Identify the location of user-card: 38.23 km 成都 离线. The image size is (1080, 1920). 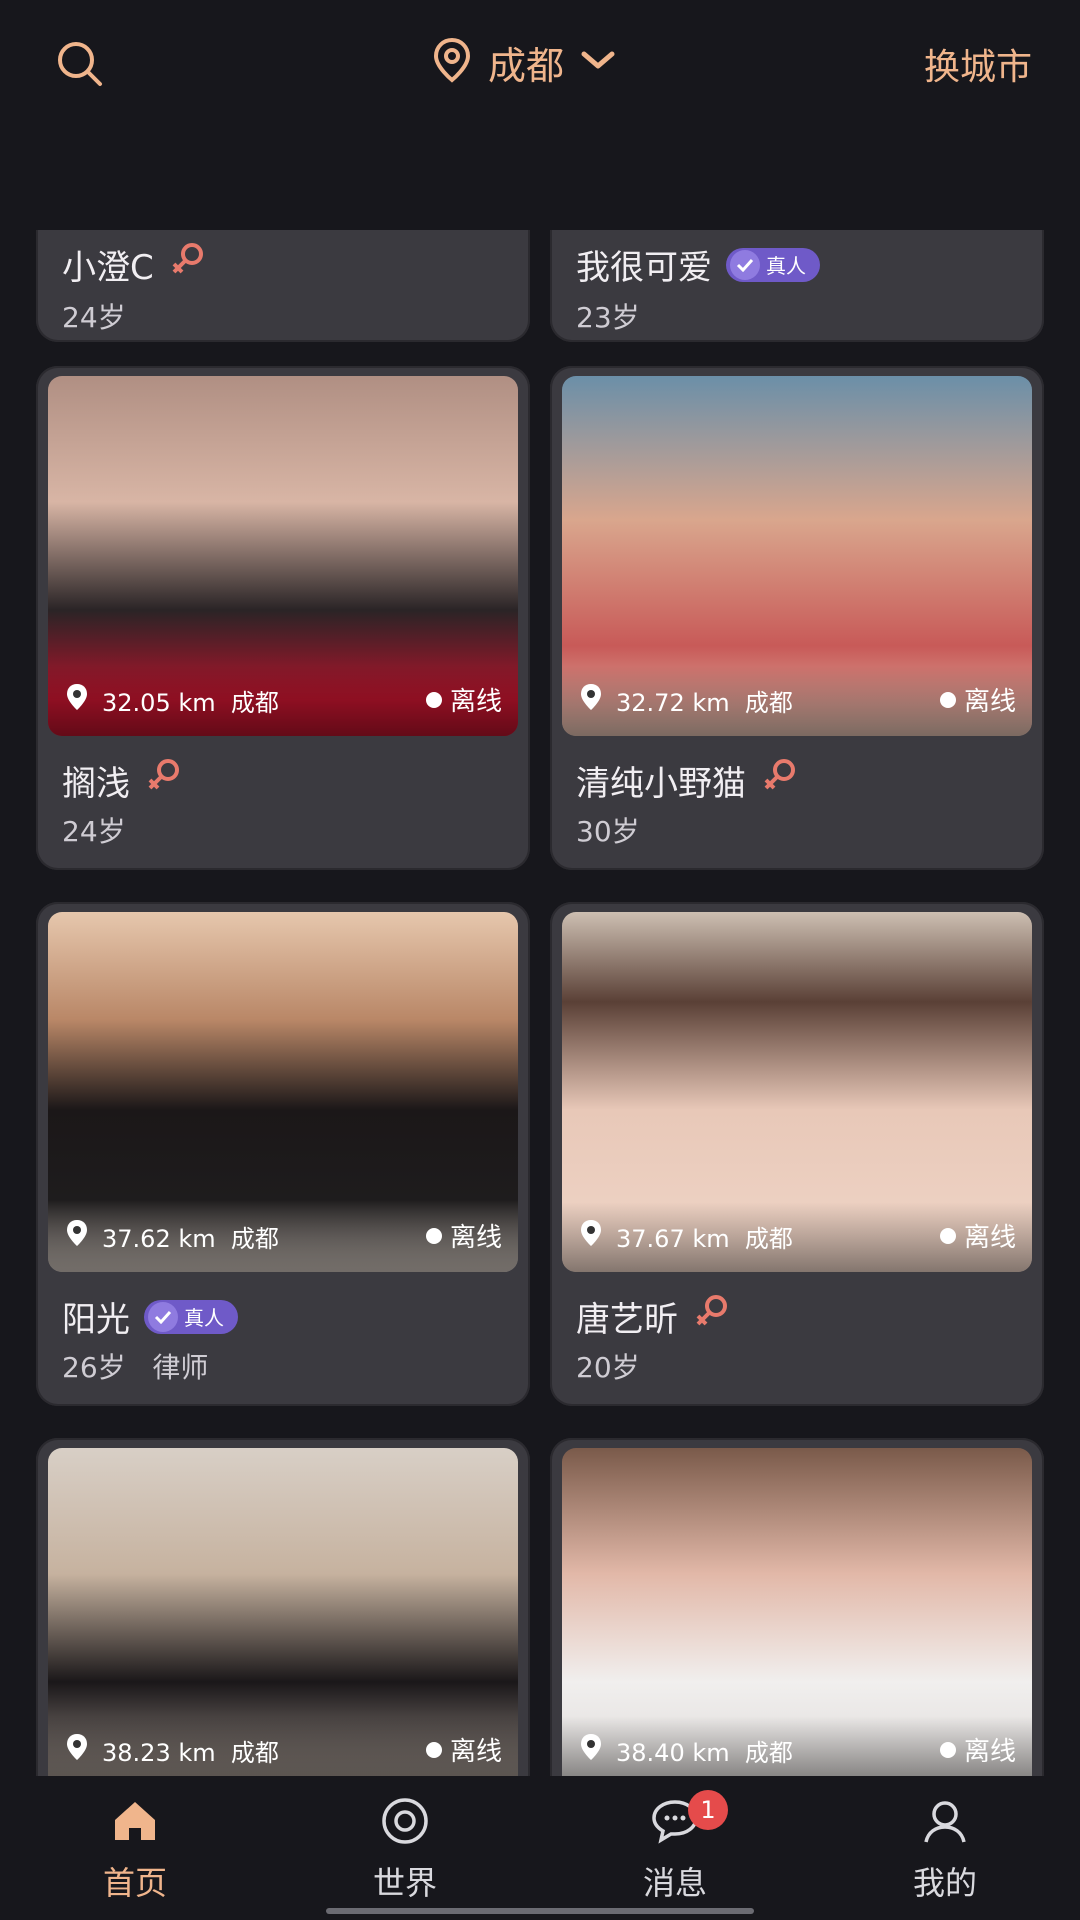
(283, 1607).